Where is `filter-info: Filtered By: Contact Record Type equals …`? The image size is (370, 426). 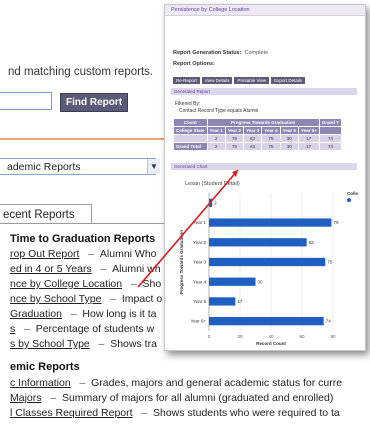
filter-info: Filtered By: Contact Record Type equals … is located at coordinates (217, 107).